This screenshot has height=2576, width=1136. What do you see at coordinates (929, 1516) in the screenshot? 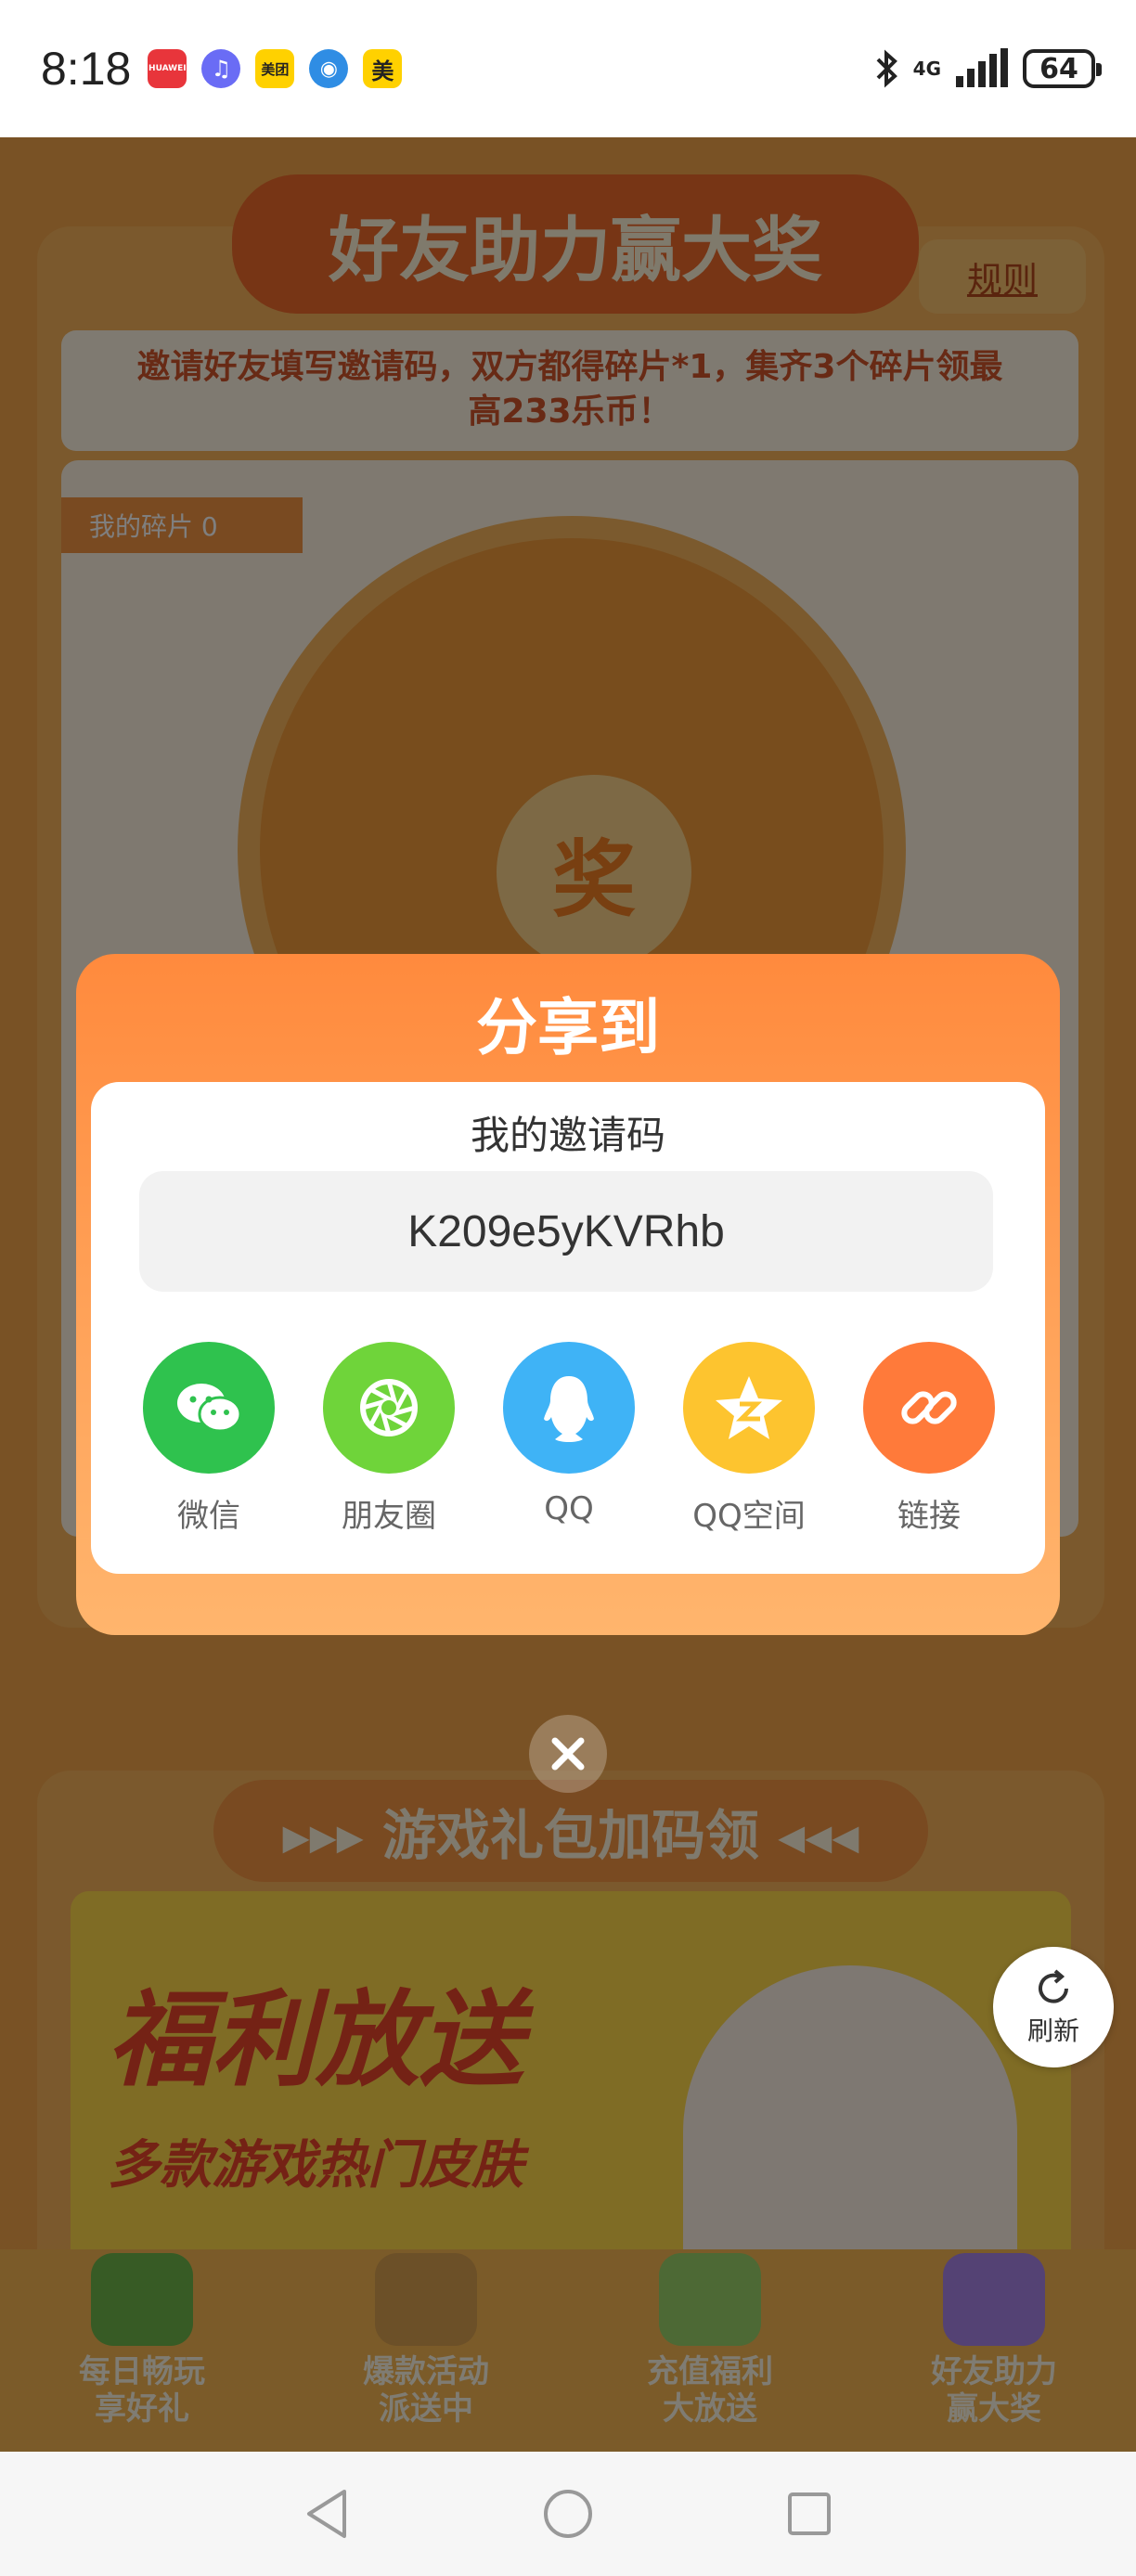
I see `share-label: 链接` at bounding box center [929, 1516].